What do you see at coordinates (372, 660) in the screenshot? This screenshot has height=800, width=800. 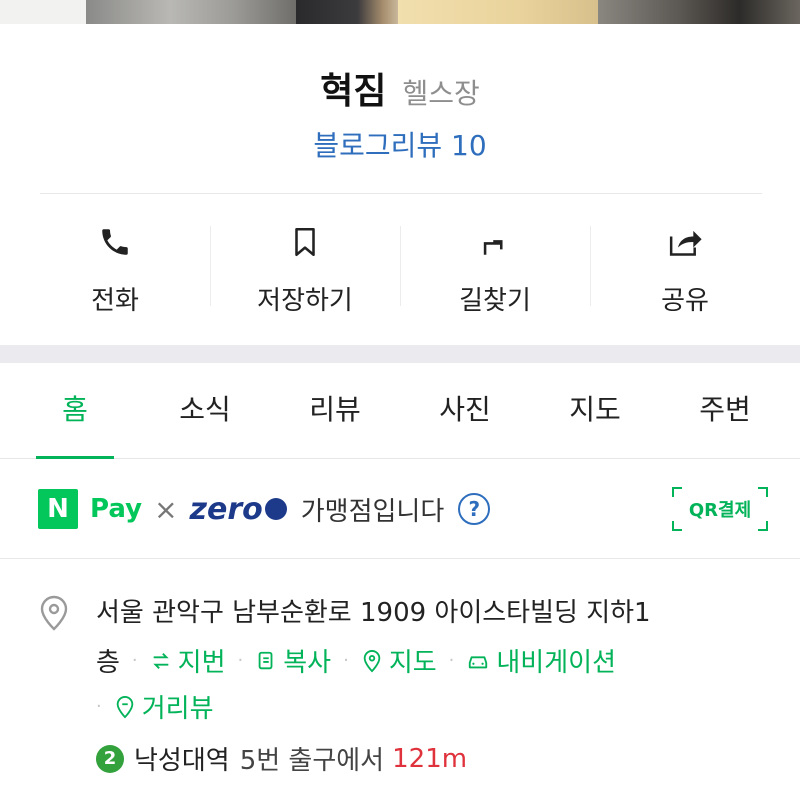 I see `map-pin-icon` at bounding box center [372, 660].